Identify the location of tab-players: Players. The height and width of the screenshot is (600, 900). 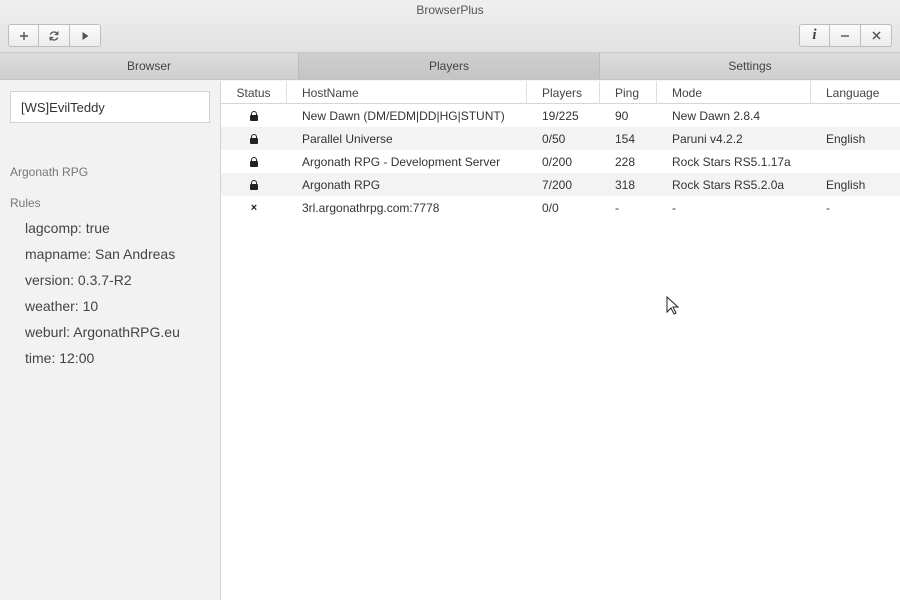
(449, 66).